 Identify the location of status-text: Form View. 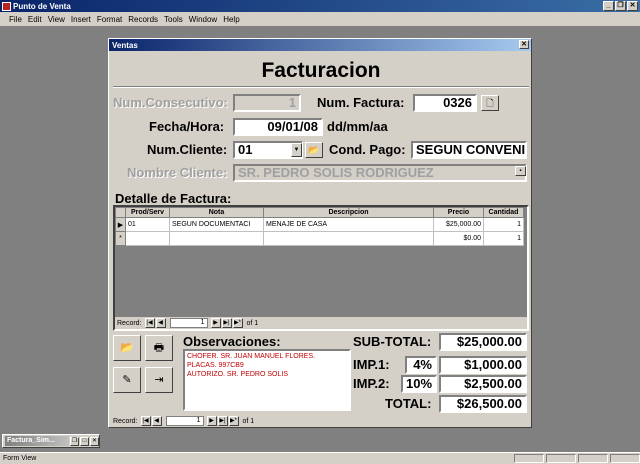
(20, 458).